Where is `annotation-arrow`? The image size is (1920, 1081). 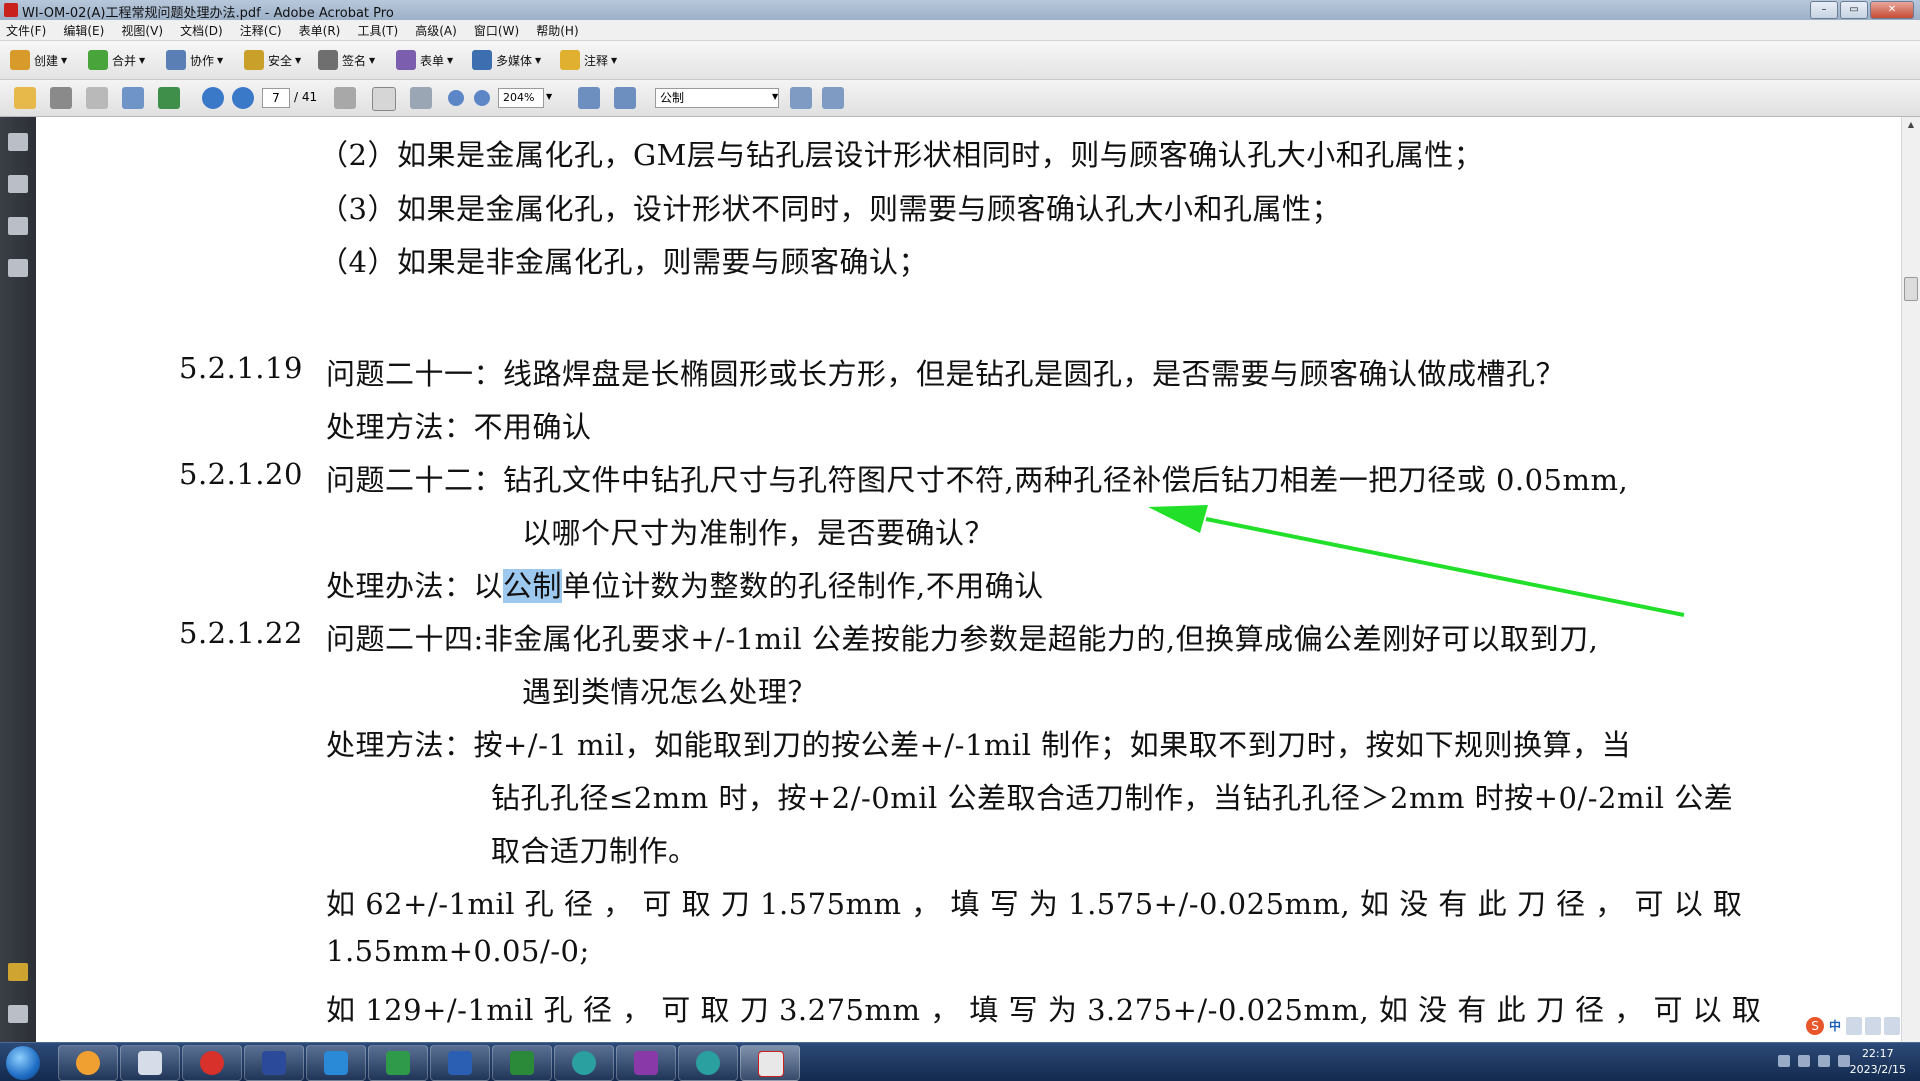
annotation-arrow is located at coordinates (1416, 561).